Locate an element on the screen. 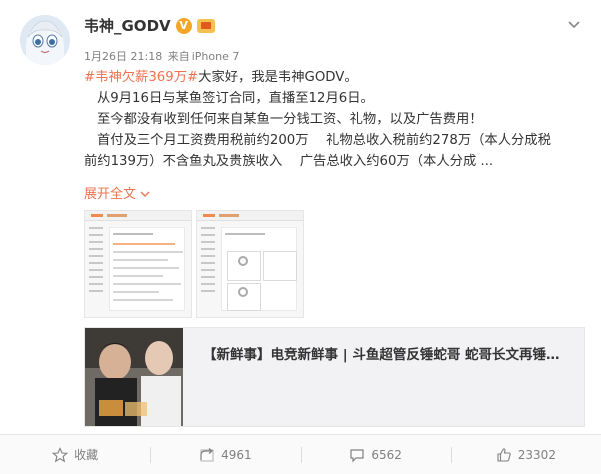 The image size is (601, 474). content-line-3: 至今都没有收到任何来自某鱼一分钱工资、礼物，以及广告费用！ is located at coordinates (290, 119).